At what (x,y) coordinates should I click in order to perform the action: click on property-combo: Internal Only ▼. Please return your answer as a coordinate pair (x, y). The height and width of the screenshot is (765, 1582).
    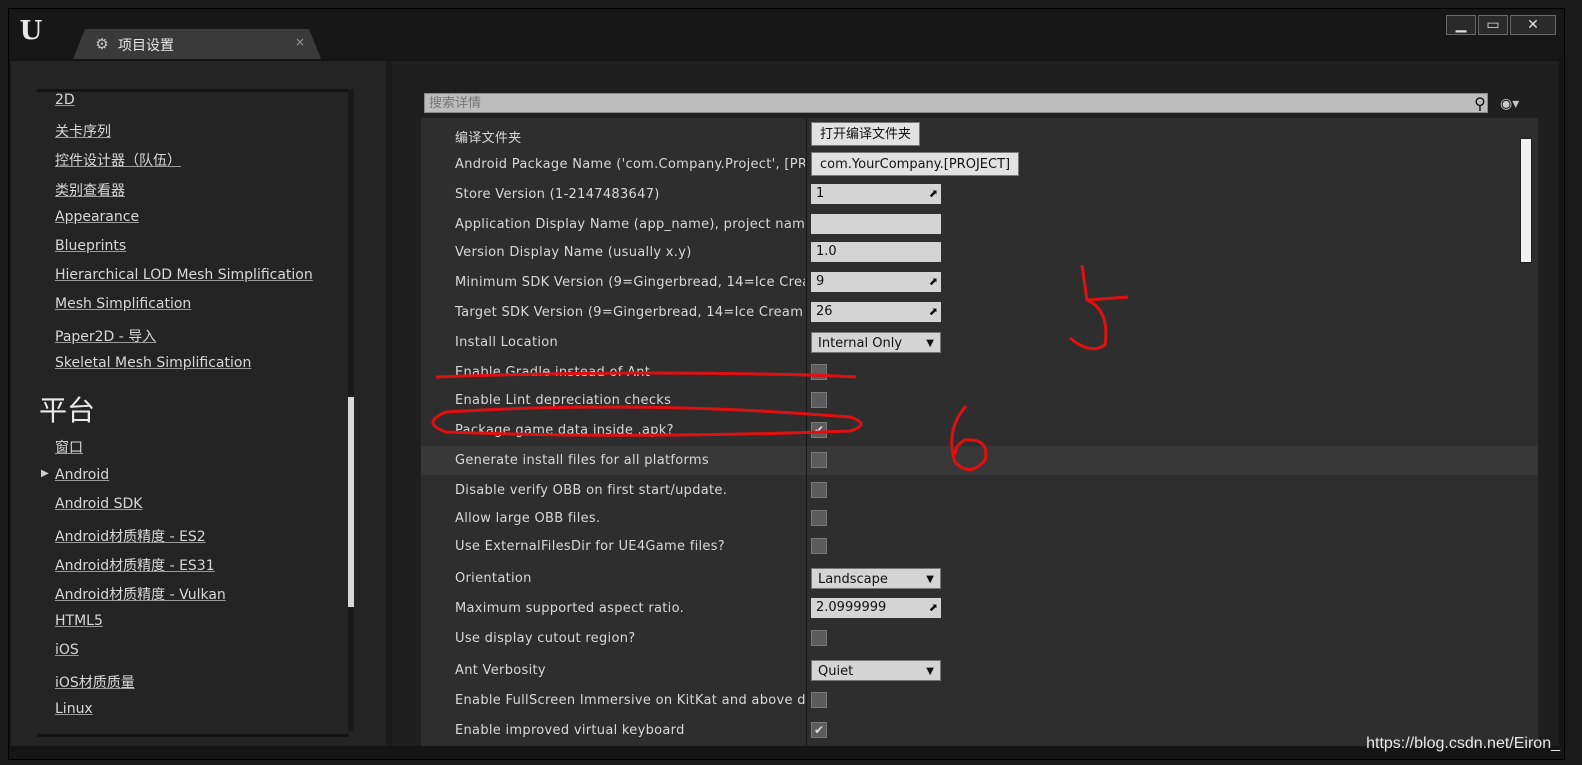
    Looking at the image, I should click on (876, 342).